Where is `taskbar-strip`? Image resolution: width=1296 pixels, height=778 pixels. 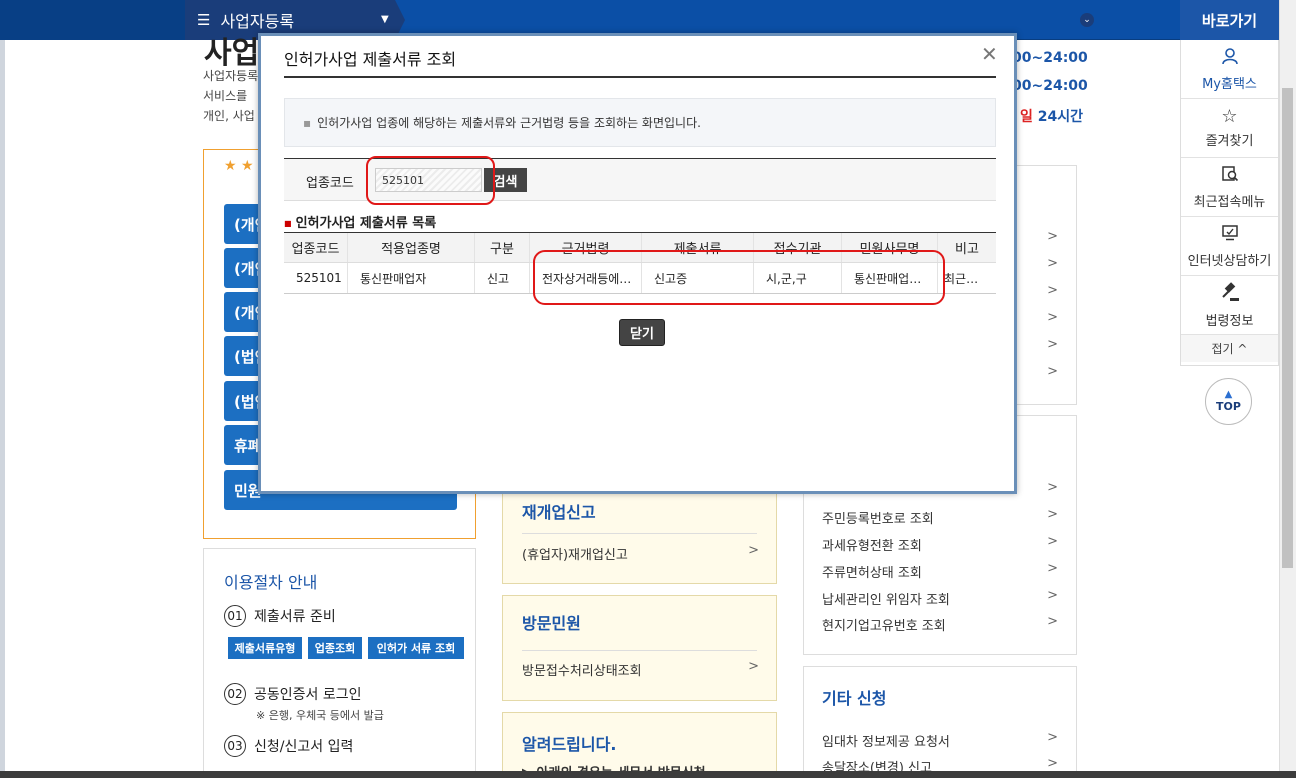 taskbar-strip is located at coordinates (648, 774).